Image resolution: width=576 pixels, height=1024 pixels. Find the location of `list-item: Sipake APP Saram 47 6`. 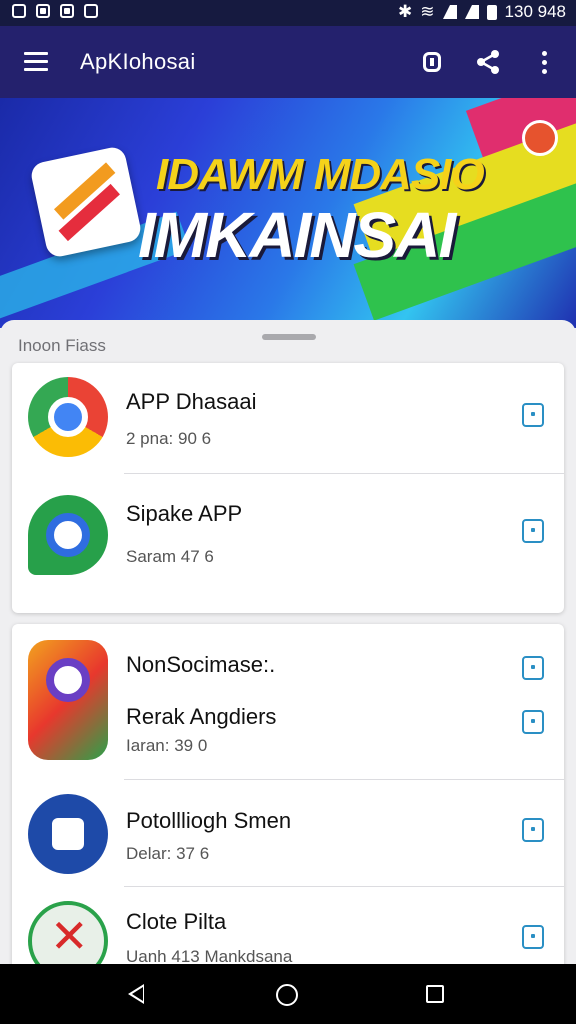

list-item: Sipake APP Saram 47 6 is located at coordinates (288, 543).